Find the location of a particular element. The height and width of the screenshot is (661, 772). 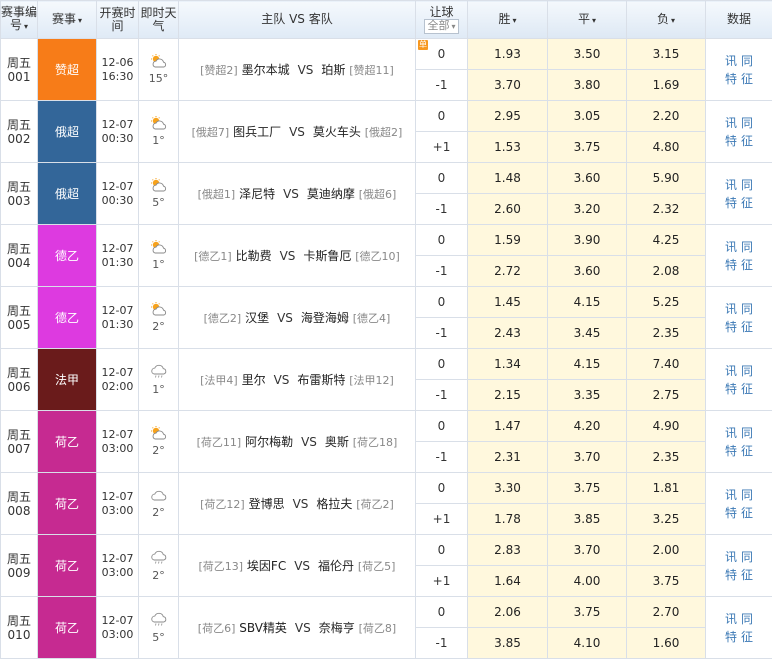

home-team-link: 泽尼特 is located at coordinates (257, 194).